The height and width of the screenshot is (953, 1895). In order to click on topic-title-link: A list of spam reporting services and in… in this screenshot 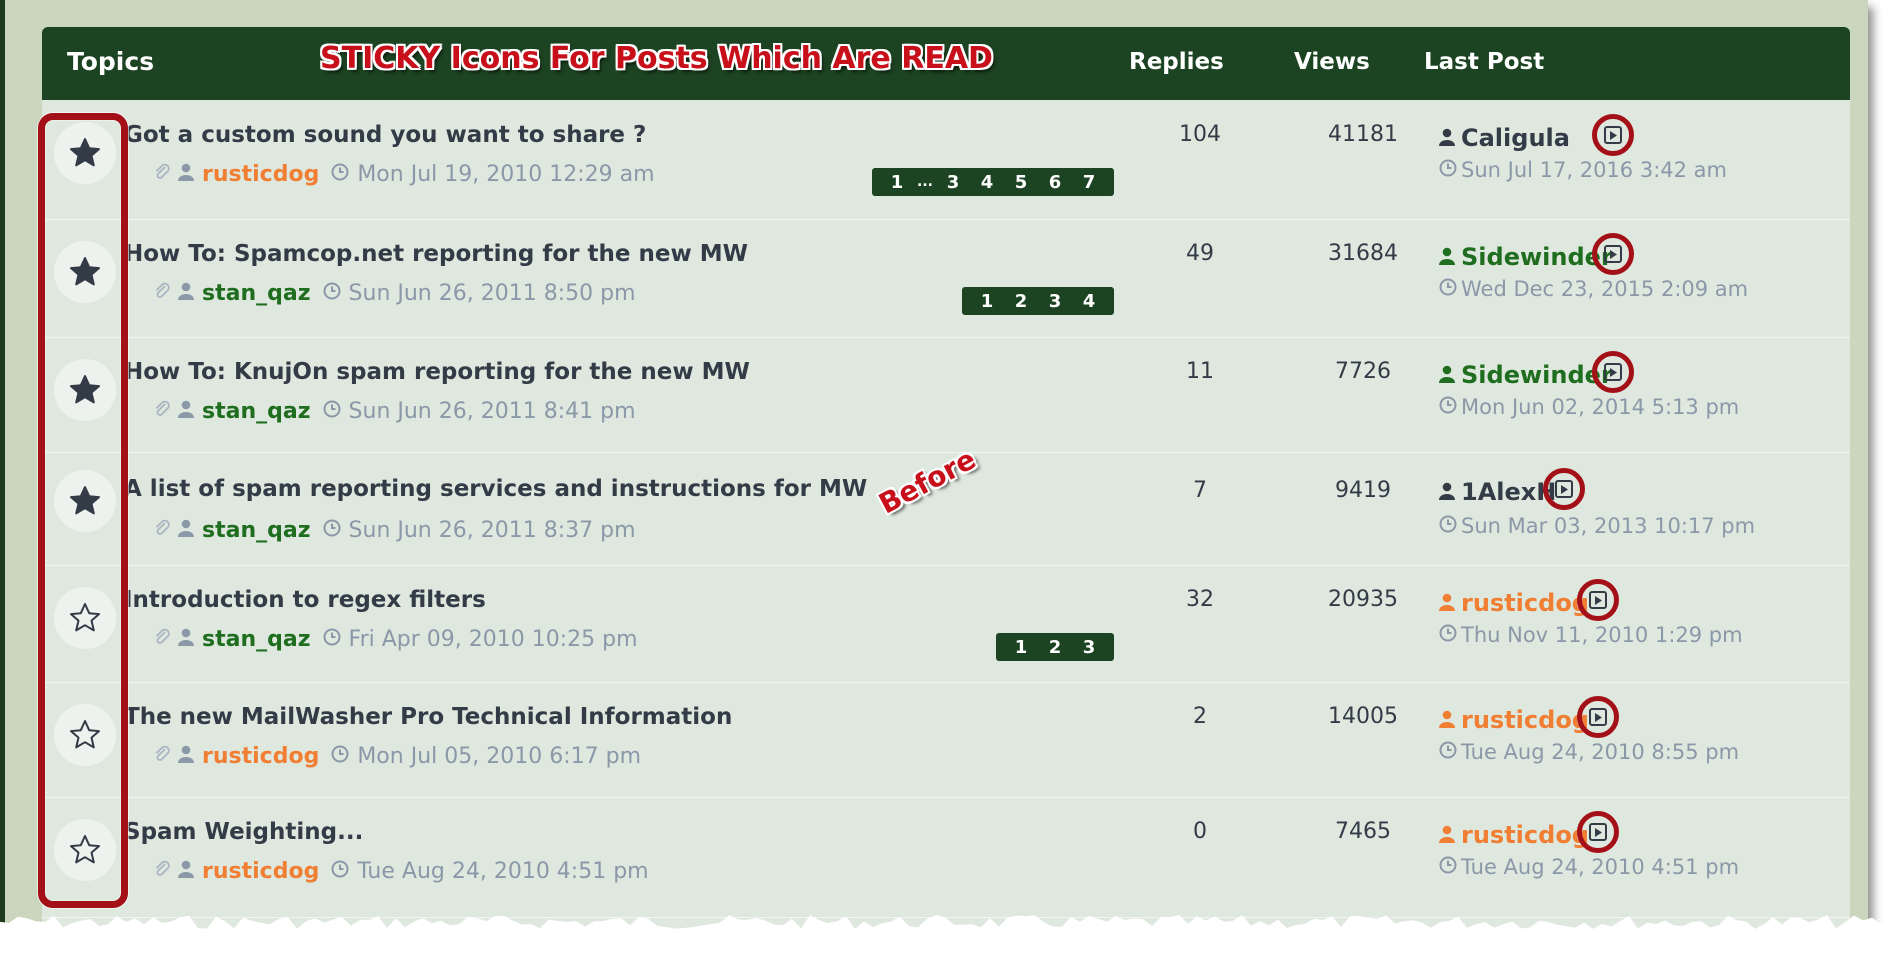, I will do `click(495, 489)`.